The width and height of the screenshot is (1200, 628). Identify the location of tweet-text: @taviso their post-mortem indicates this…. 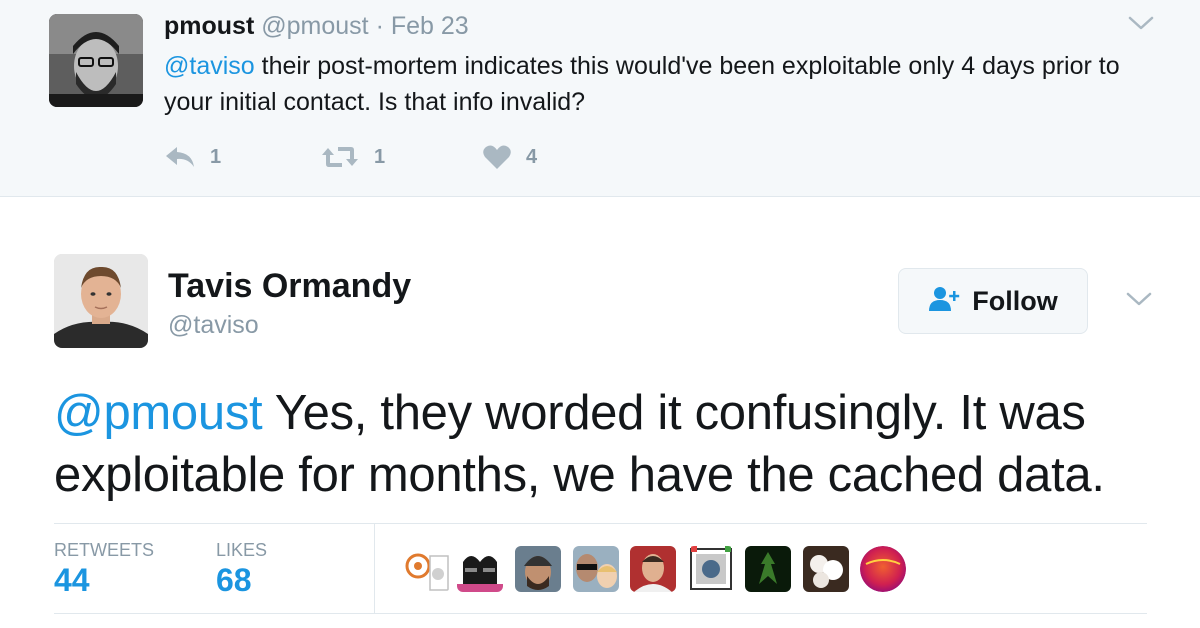
(664, 84).